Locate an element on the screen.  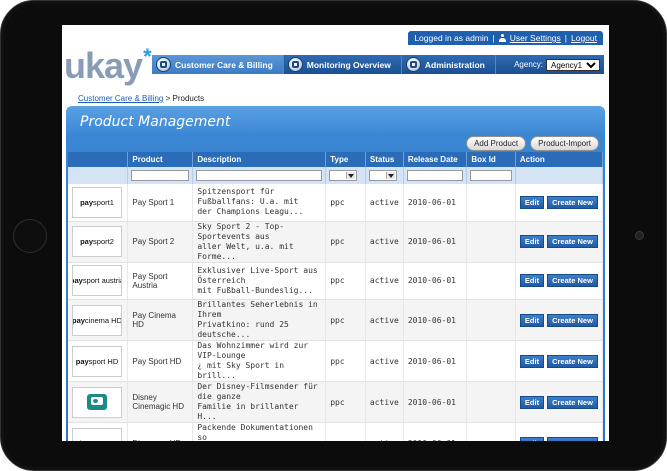
add-product-button: Add Product is located at coordinates (496, 143).